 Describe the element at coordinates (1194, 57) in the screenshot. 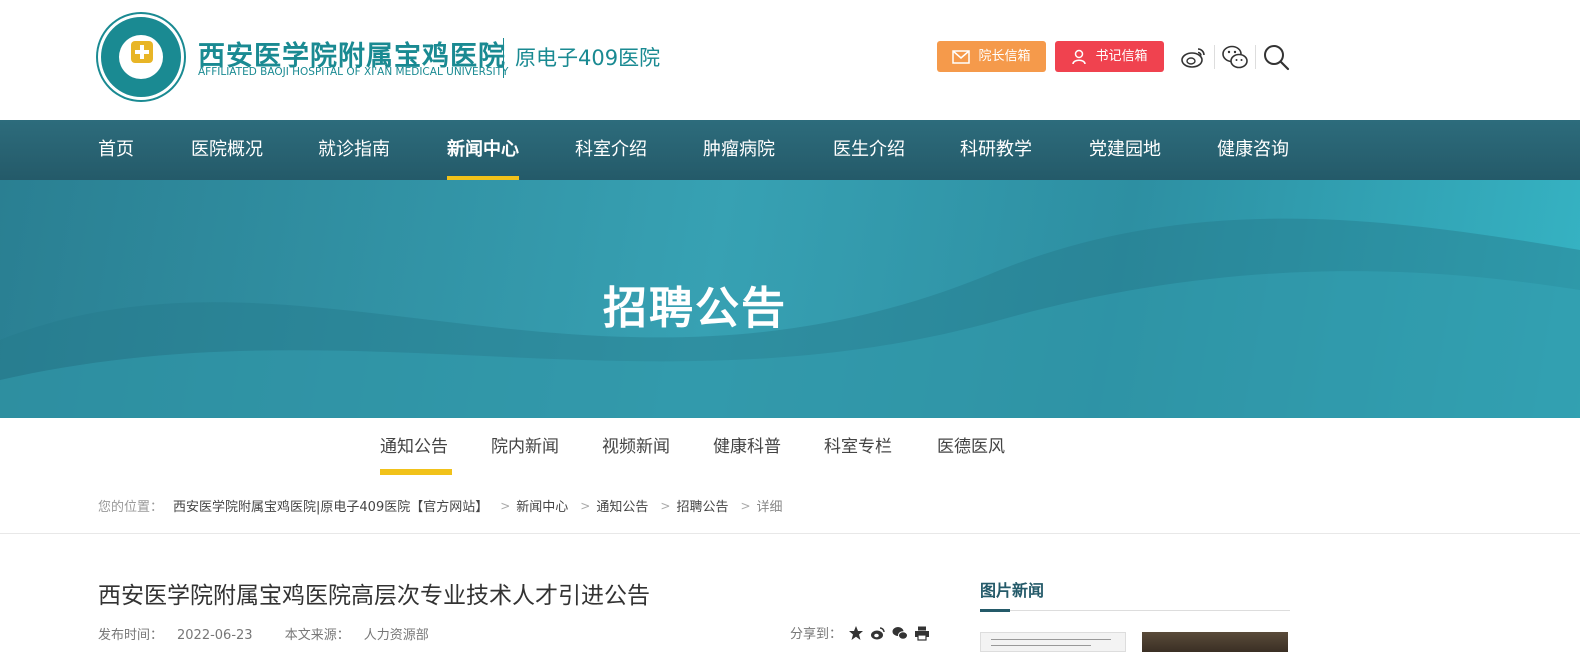

I see `weibo-icon` at that location.